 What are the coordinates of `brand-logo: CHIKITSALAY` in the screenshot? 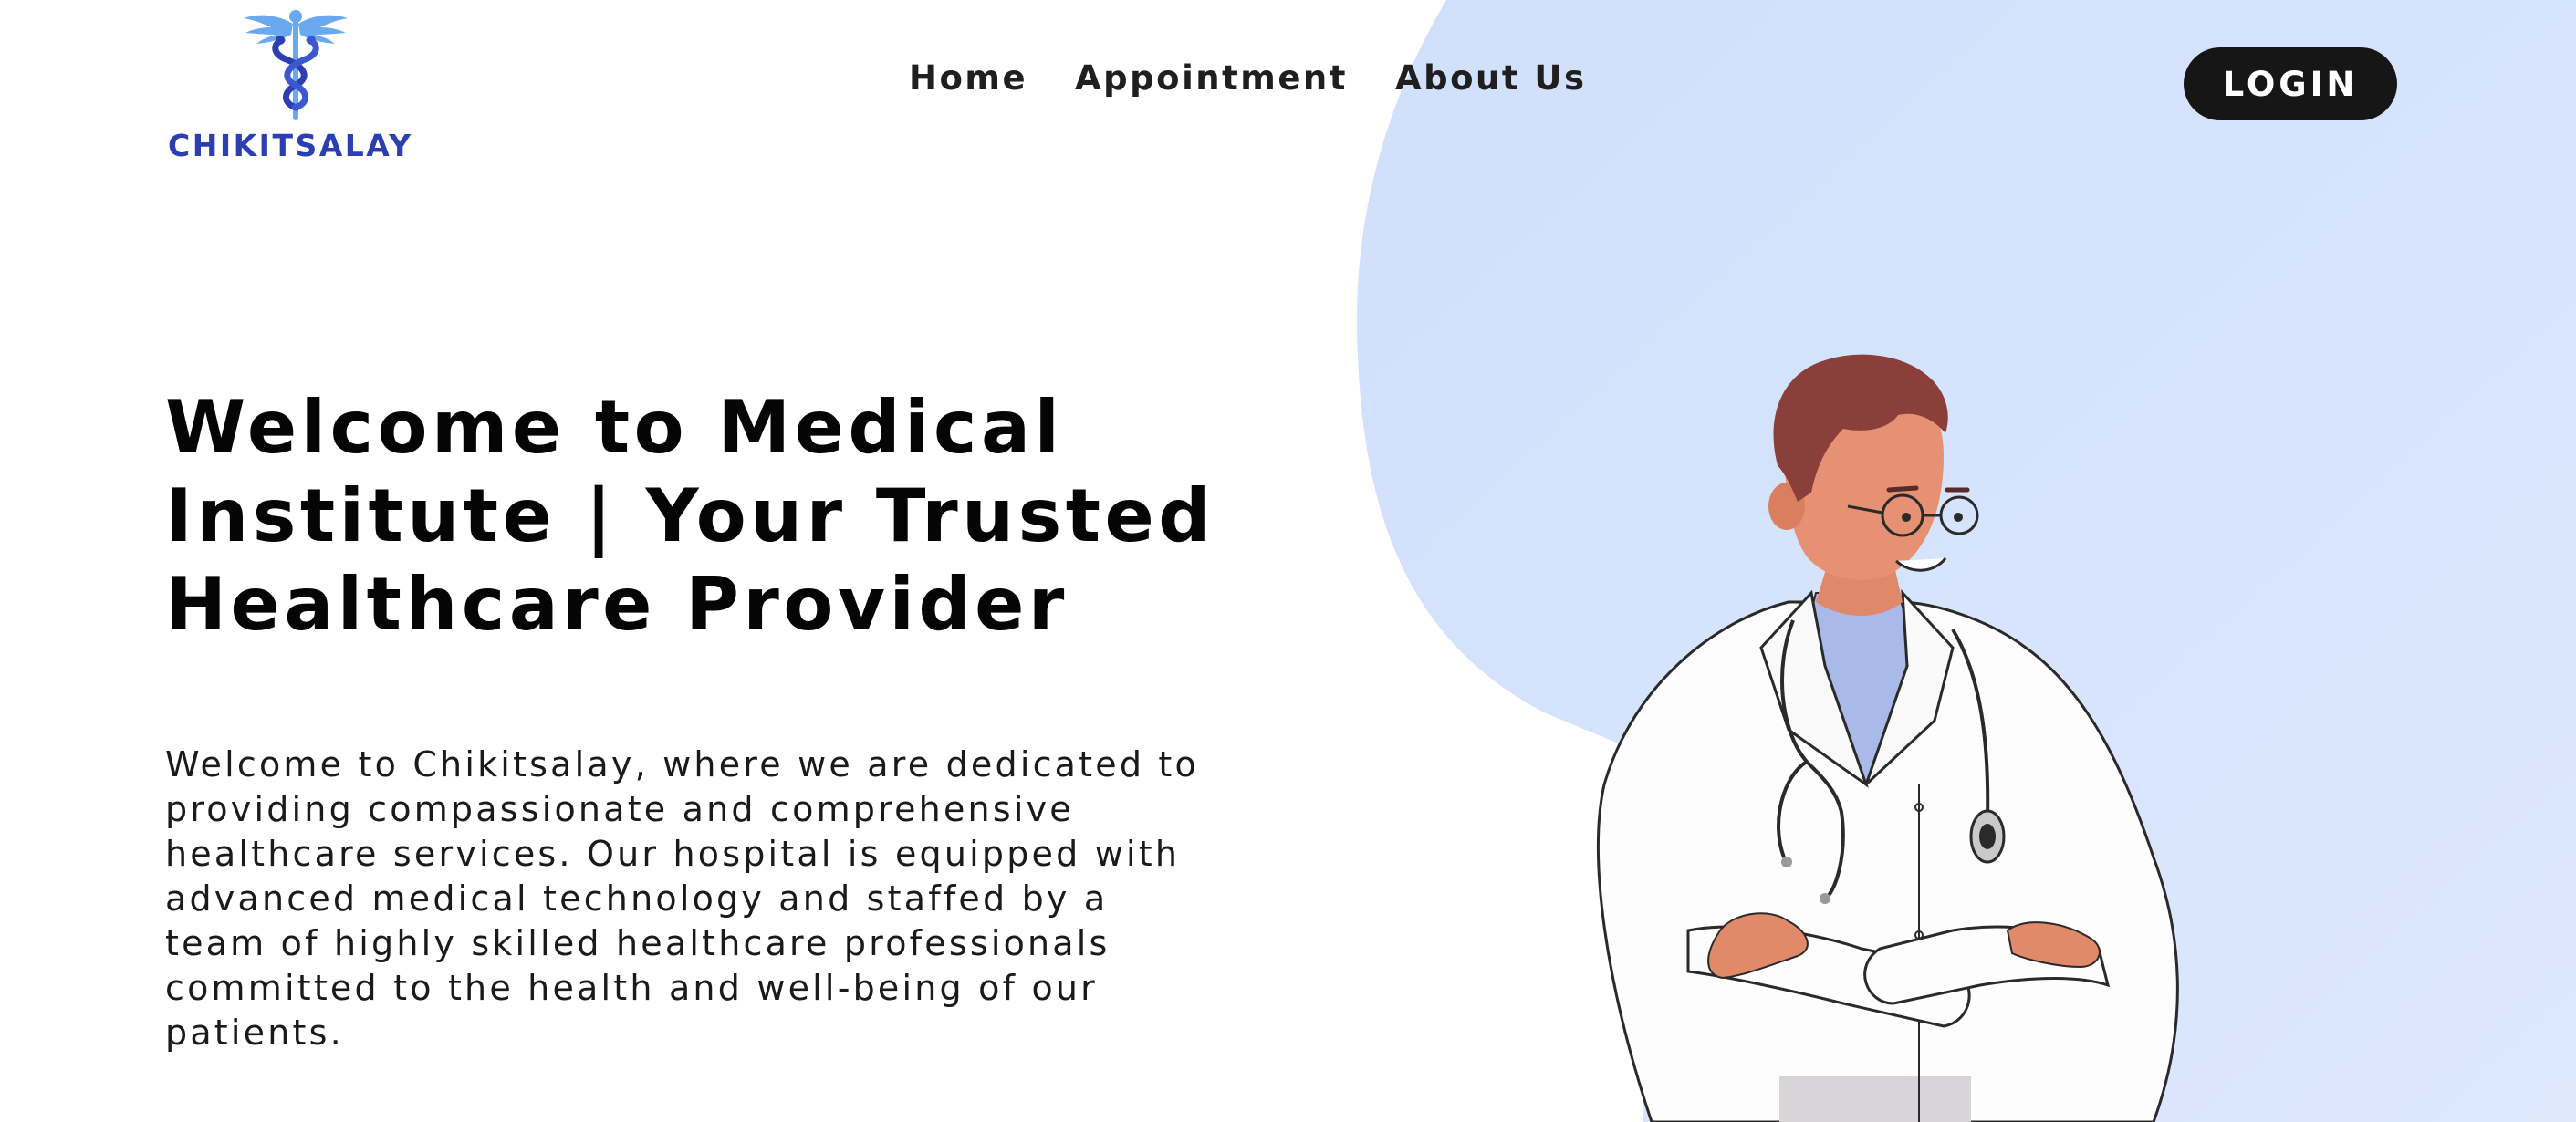 It's located at (300, 84).